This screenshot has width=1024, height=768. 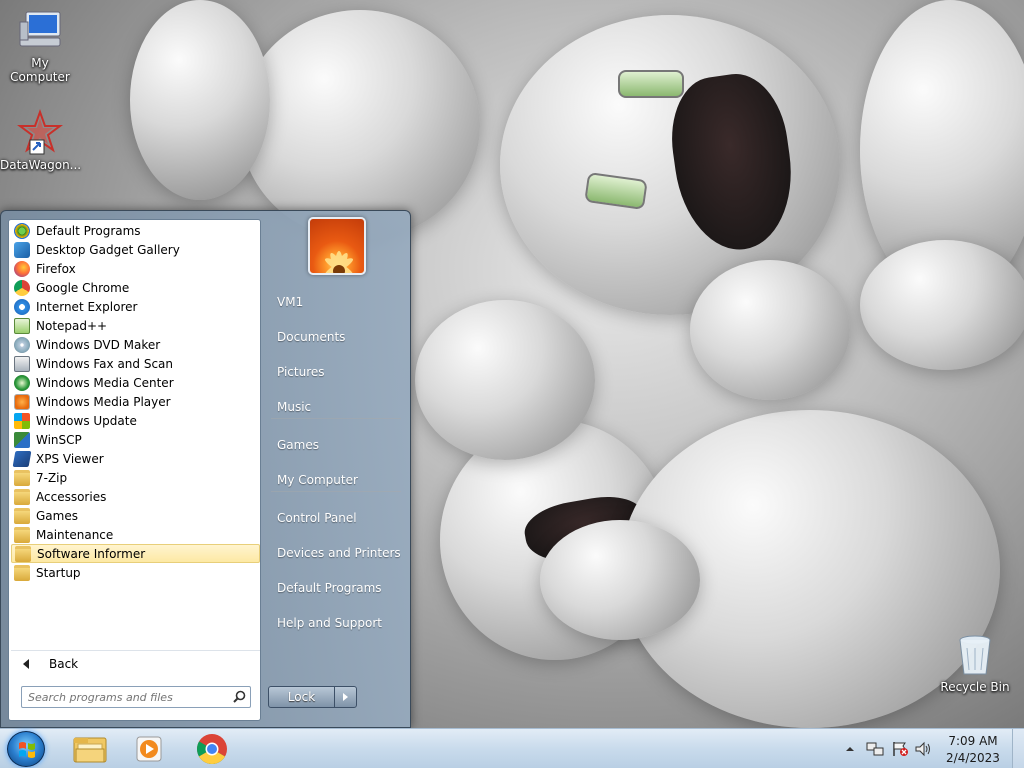 I want to click on taskbar-chrome-button, so click(x=212, y=749).